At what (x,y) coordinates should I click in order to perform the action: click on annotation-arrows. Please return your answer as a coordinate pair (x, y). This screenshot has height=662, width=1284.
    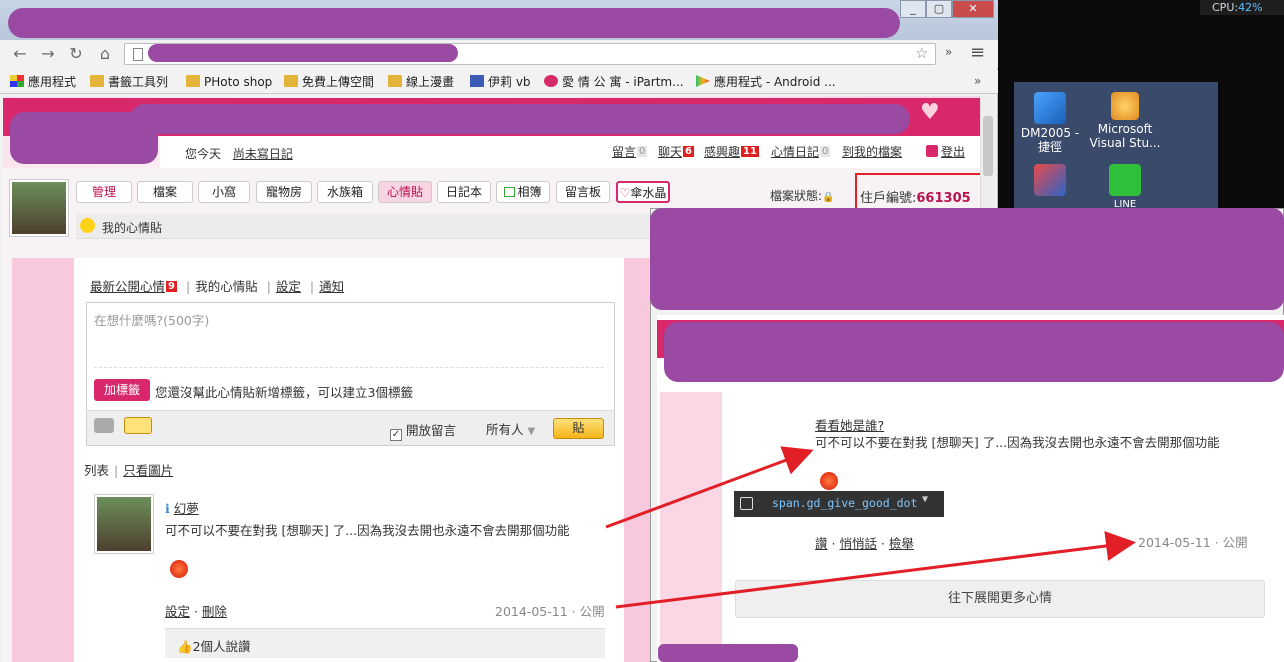
    Looking at the image, I should click on (870, 527).